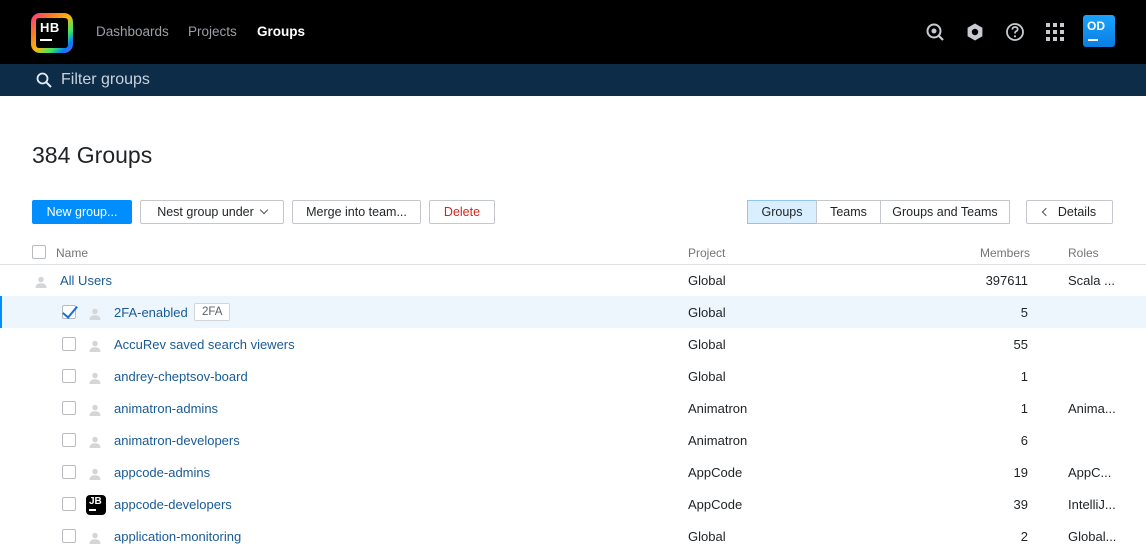 The width and height of the screenshot is (1146, 552). What do you see at coordinates (50, 27) in the screenshot?
I see `logo-text: HB` at bounding box center [50, 27].